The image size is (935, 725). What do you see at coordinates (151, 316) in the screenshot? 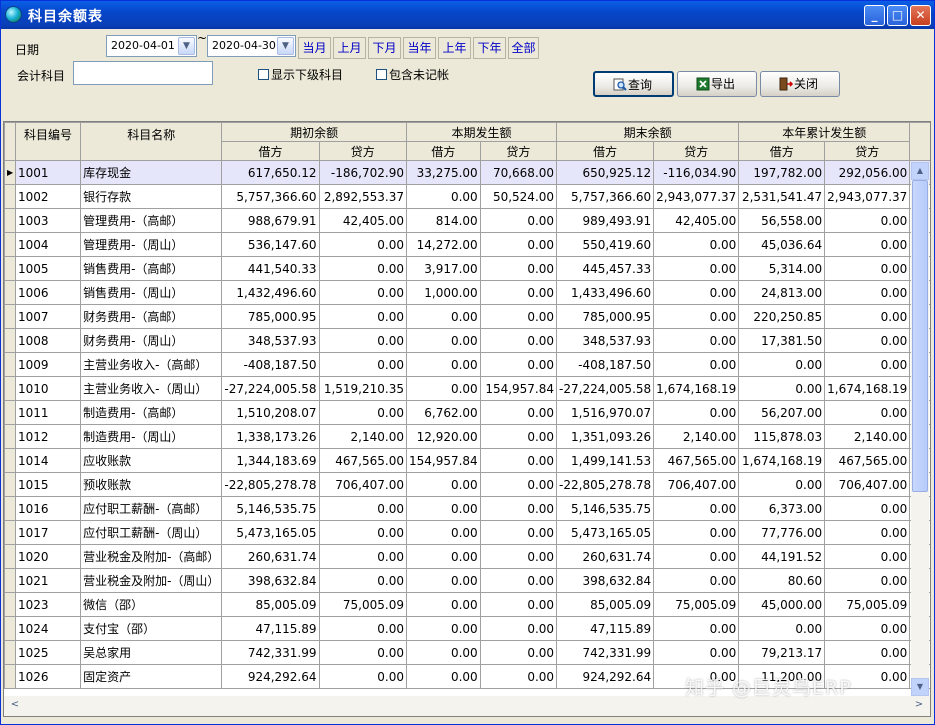
I see `account-name-cell: 财务费用-（高邮）` at bounding box center [151, 316].